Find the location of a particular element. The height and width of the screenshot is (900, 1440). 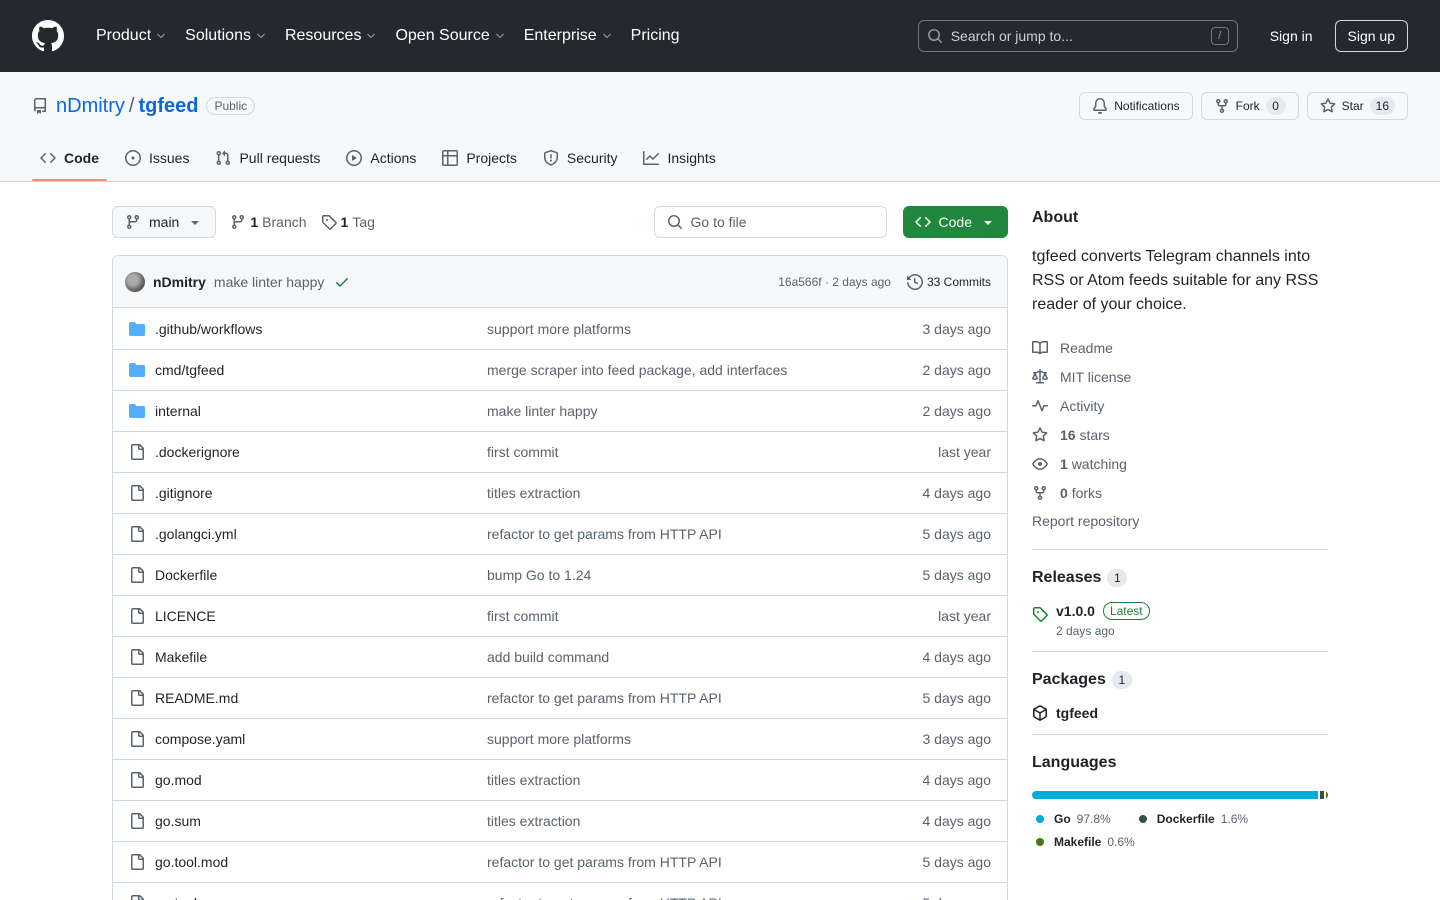

notifications-button: Notifications is located at coordinates (1136, 106).